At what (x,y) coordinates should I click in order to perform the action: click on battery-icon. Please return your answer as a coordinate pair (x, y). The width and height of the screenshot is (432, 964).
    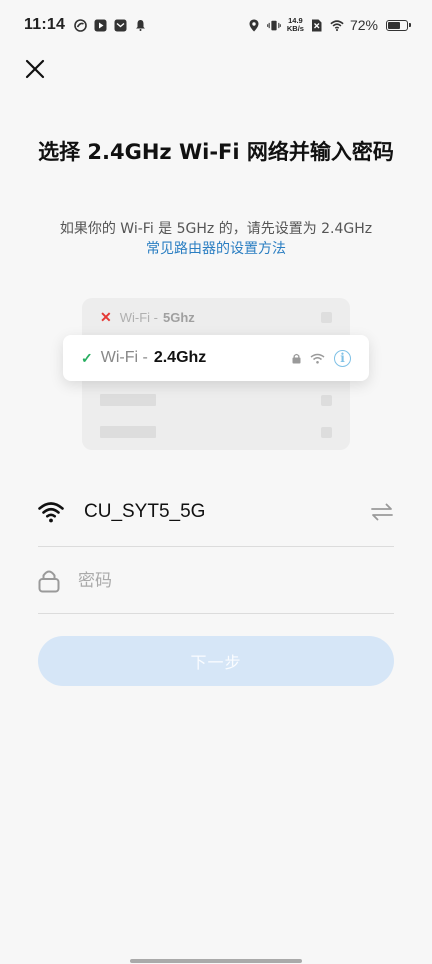
    Looking at the image, I should click on (398, 25).